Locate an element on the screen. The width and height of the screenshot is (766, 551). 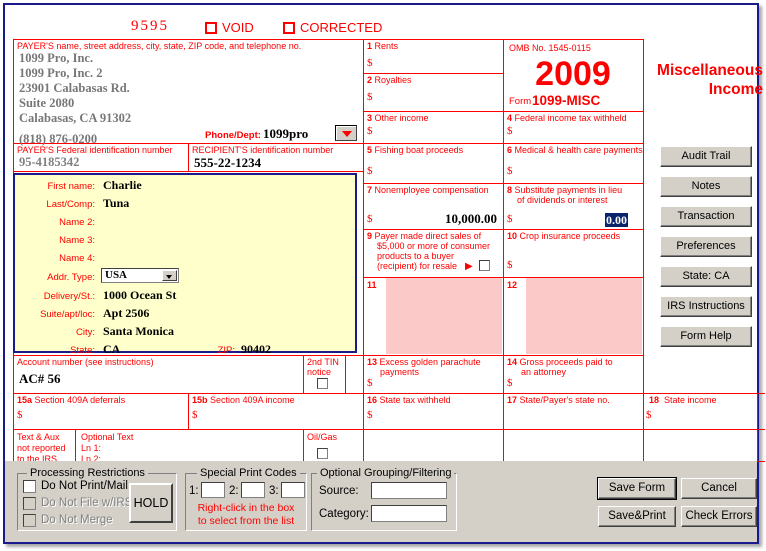
processing-restrictions-title: Processing Restrictions is located at coordinates (87, 473).